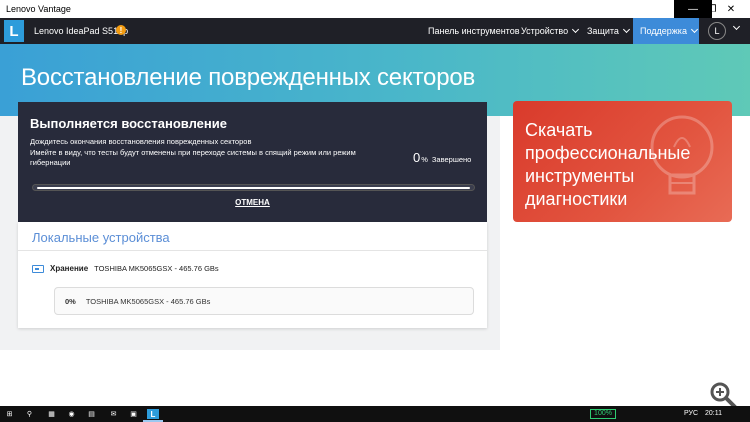 The height and width of the screenshot is (422, 750). I want to click on avatar: L, so click(717, 31).